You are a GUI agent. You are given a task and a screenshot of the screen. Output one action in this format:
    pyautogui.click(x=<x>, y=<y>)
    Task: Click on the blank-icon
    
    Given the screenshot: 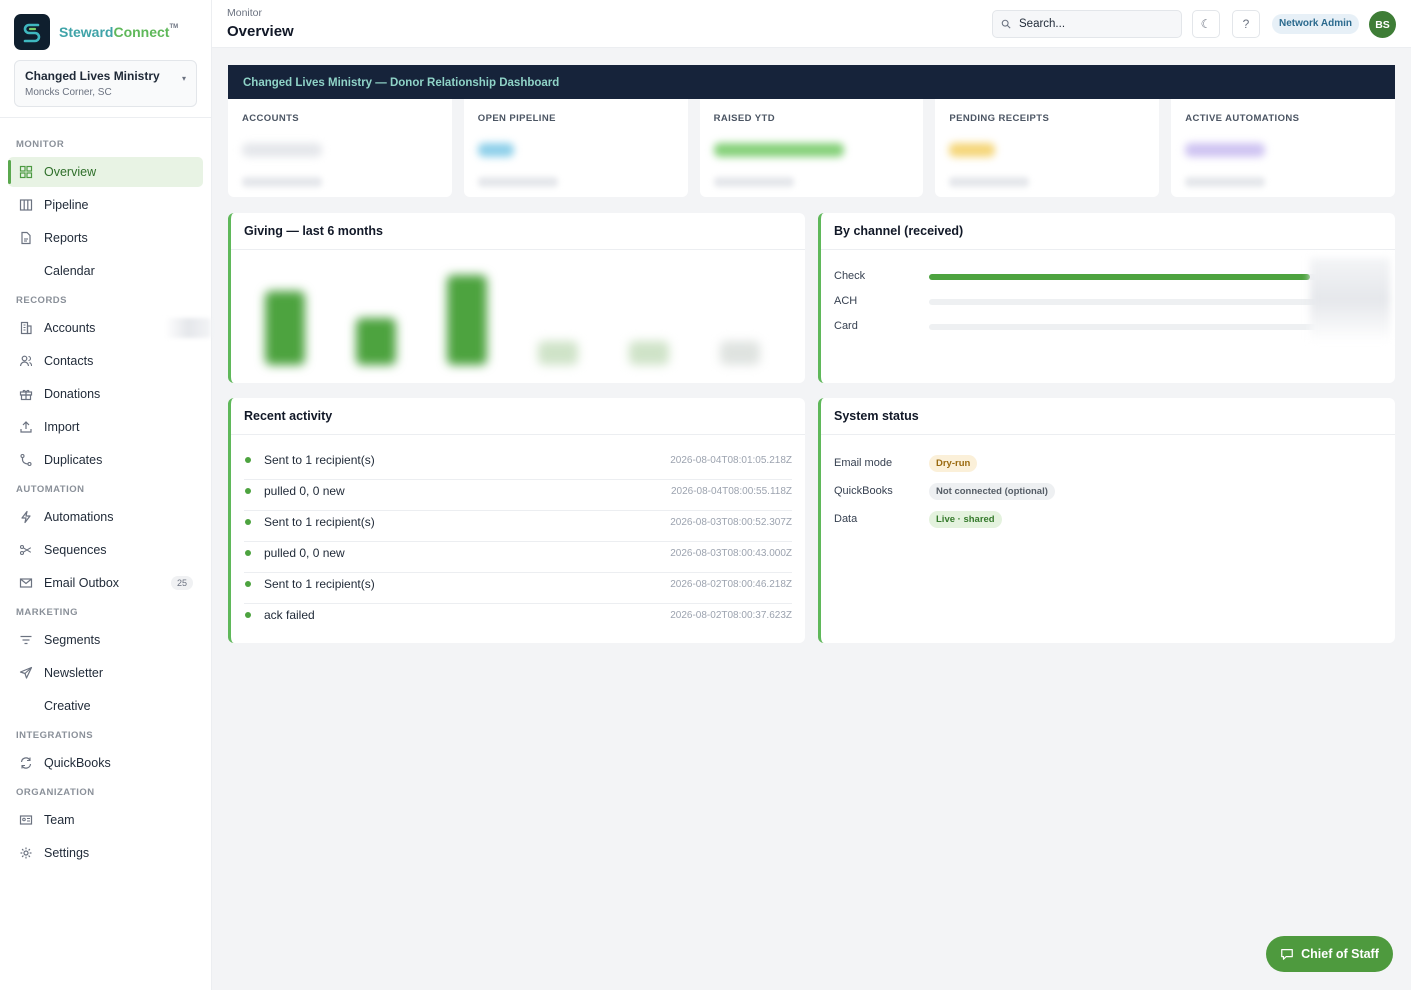 What is the action you would take?
    pyautogui.click(x=26, y=706)
    